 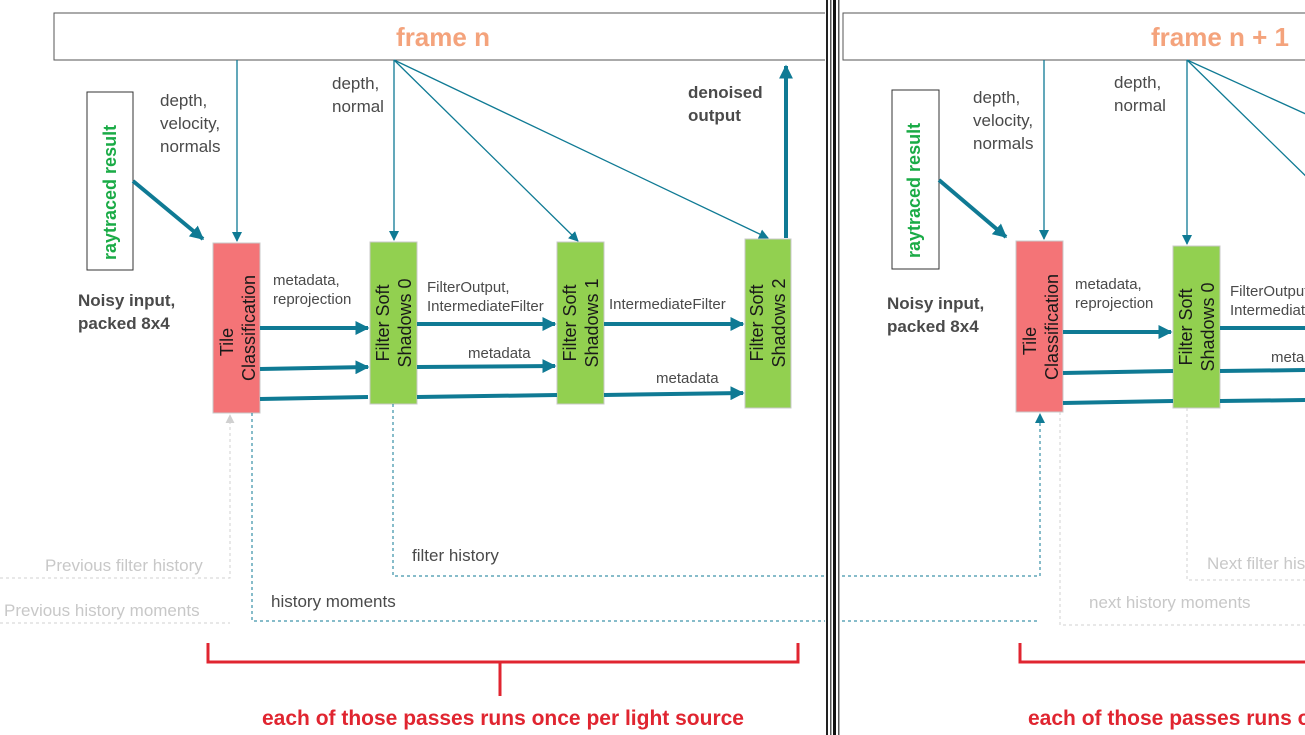 I want to click on fss0-label-n1-1: Filter Soft, so click(x=1186, y=326).